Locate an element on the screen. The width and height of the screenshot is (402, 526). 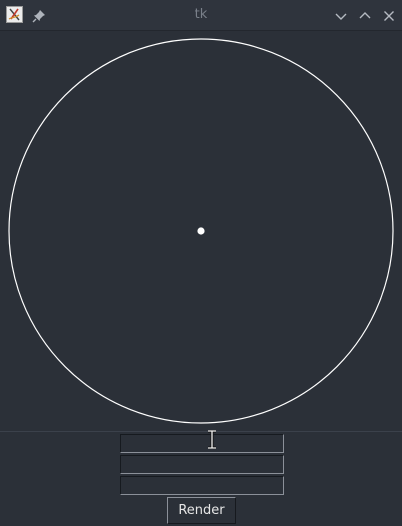
chevron-down-icon is located at coordinates (341, 15).